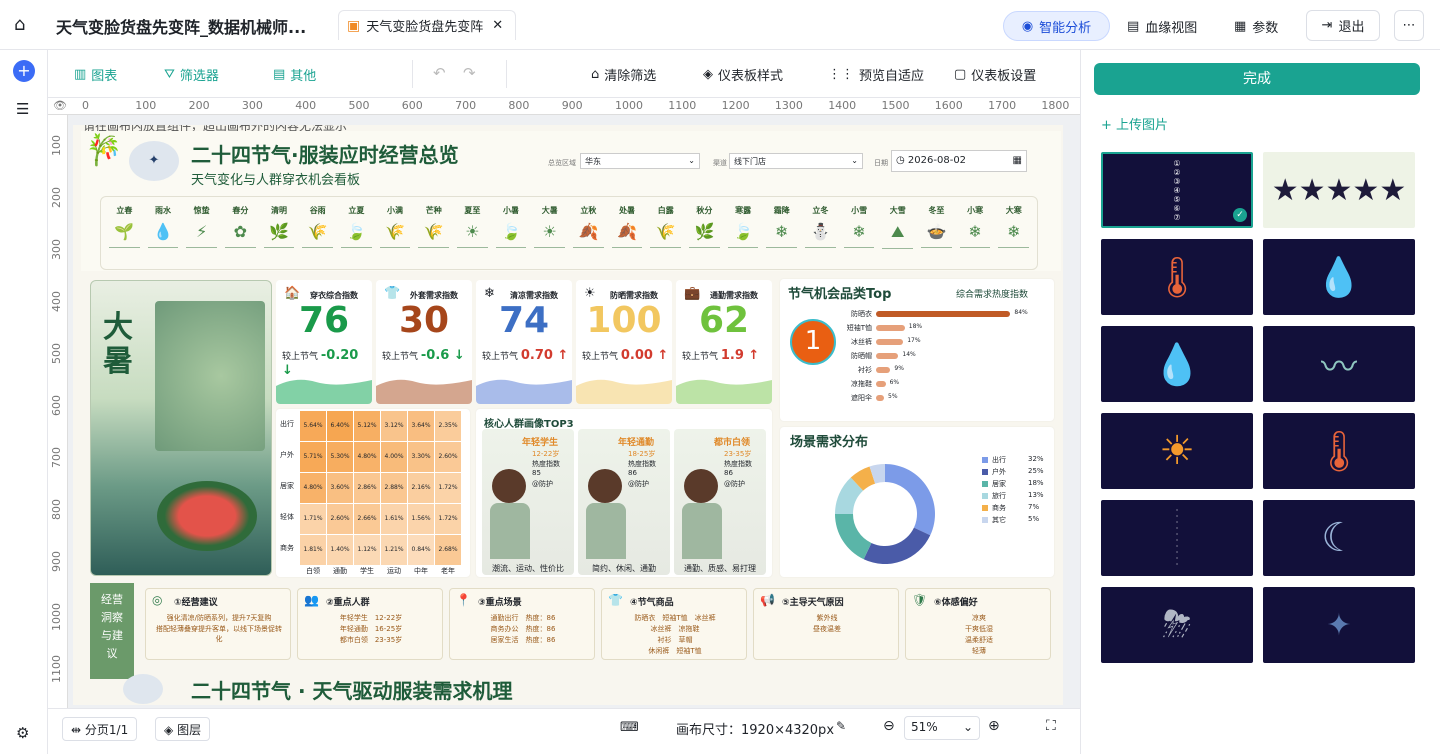  I want to click on close-icon: ✕, so click(497, 25).